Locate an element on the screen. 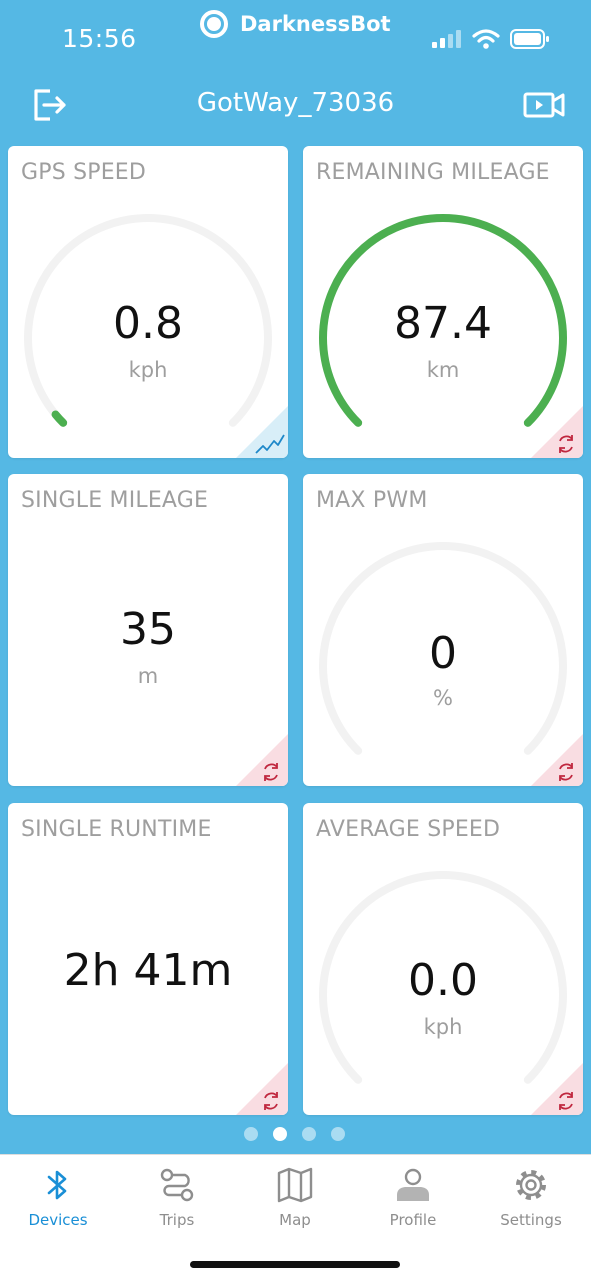 This screenshot has height=1281, width=591. app-header: GotWay_73036 is located at coordinates (295, 105).